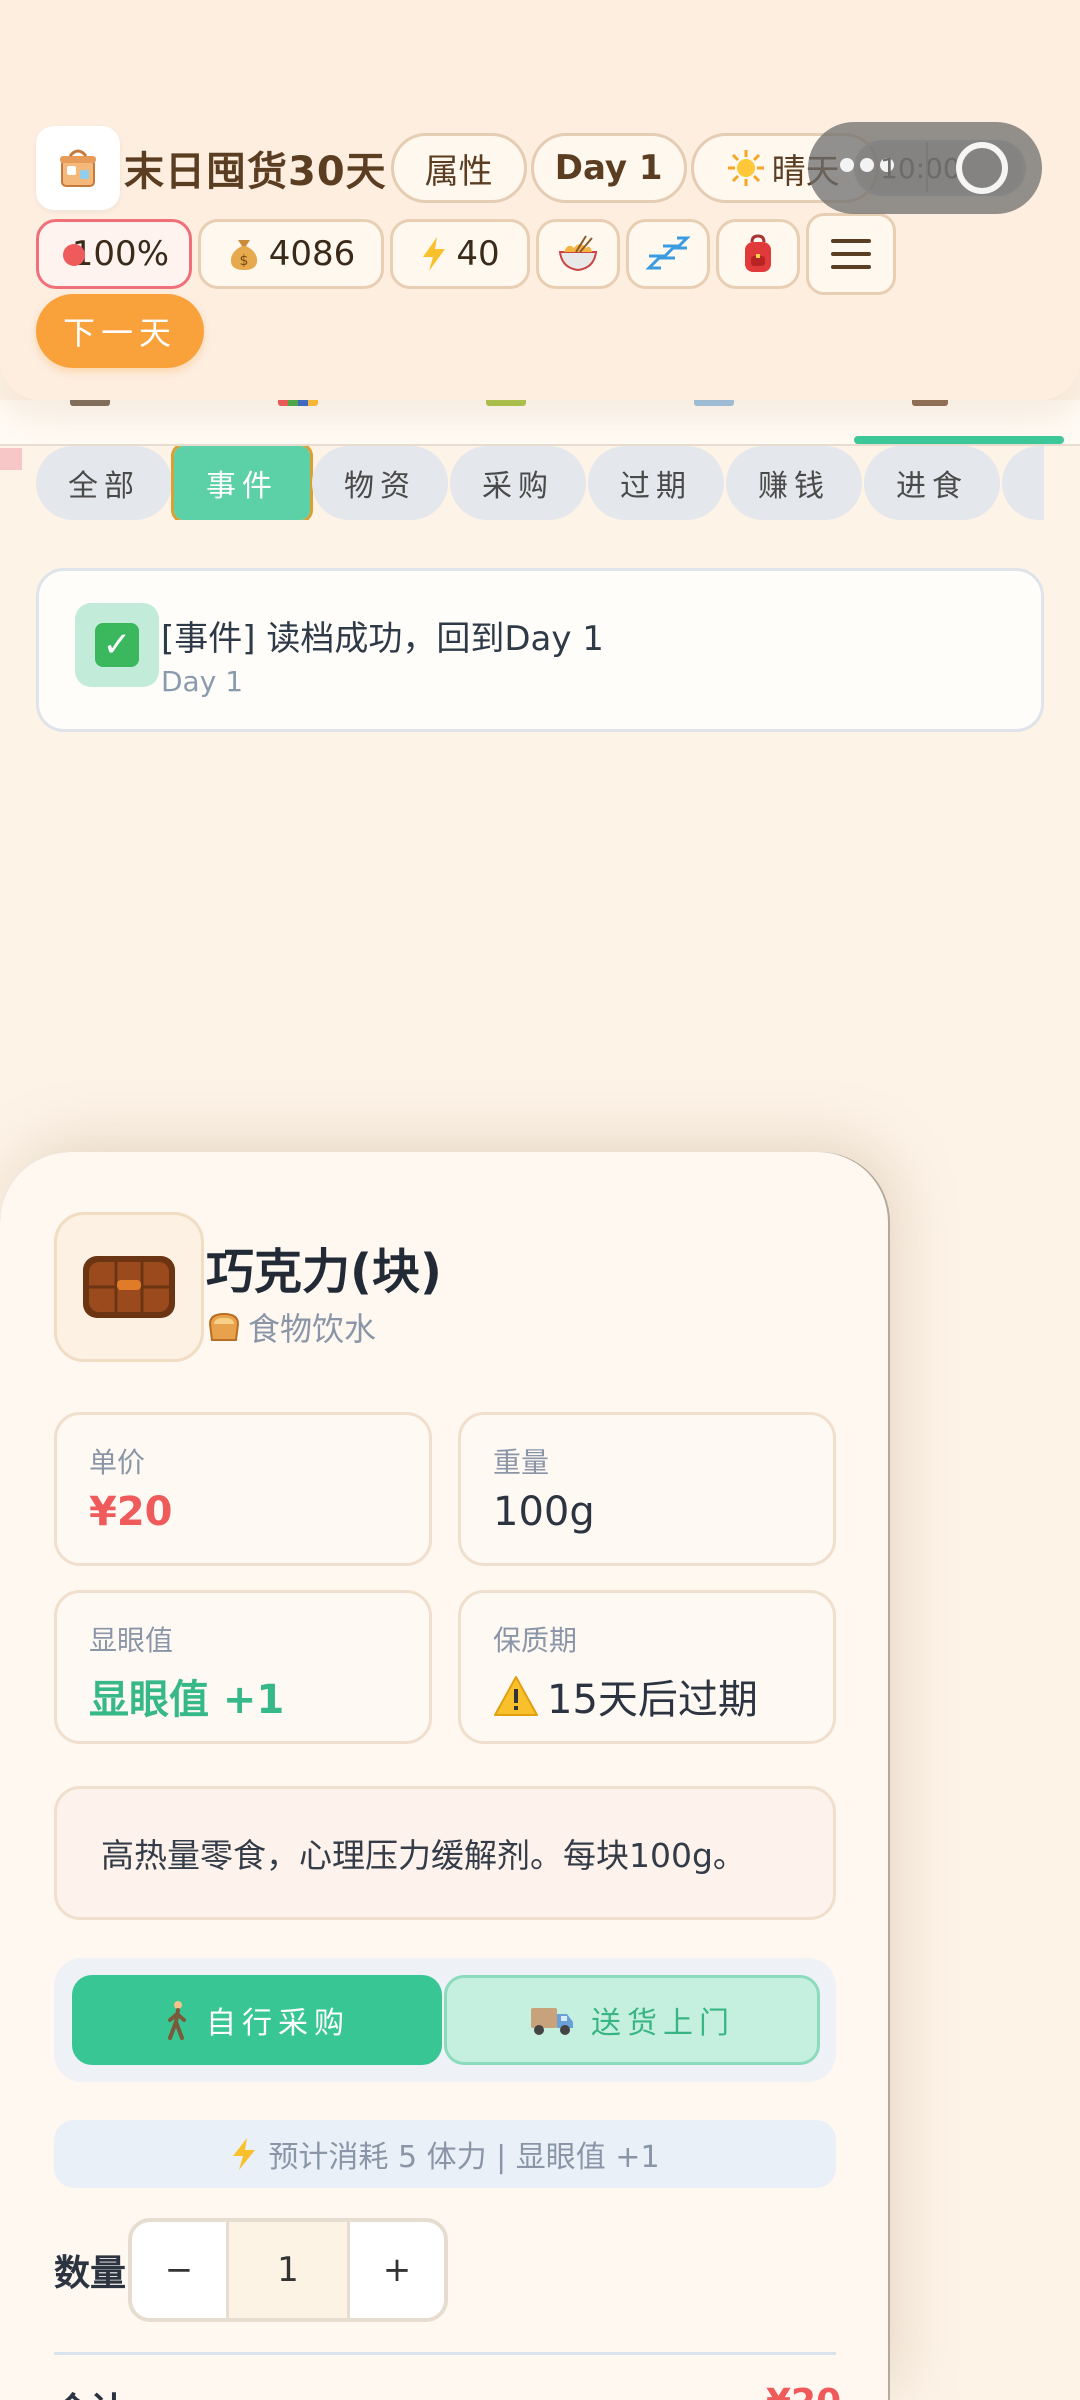  I want to click on log-filter-chips: 全部 事件 物资 采购 过期 赚钱 进食, so click(540, 483).